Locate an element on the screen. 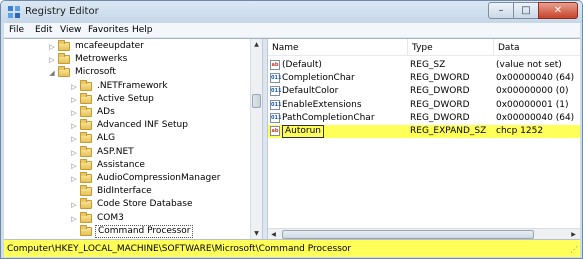  value-row: ab Autorun REG_EXPAND_SZ chcp 1252 is located at coordinates (424, 131).